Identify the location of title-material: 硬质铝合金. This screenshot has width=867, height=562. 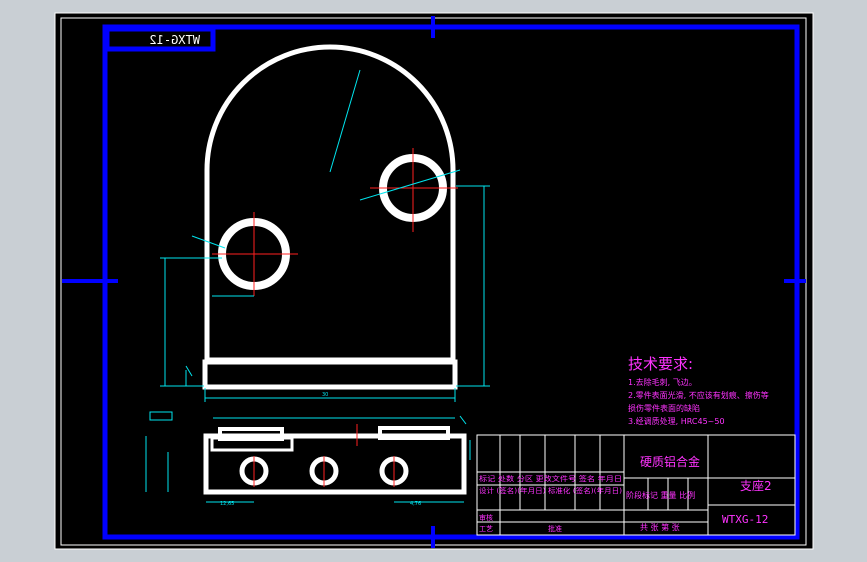
(670, 461).